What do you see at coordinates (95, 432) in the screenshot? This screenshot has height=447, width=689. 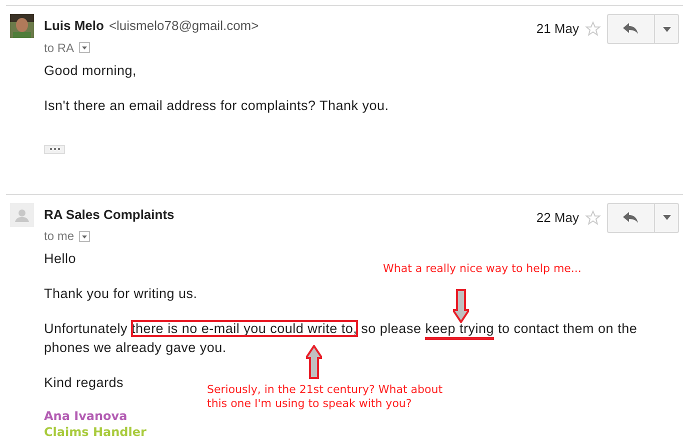 I see `signature-text: Claims Handler` at bounding box center [95, 432].